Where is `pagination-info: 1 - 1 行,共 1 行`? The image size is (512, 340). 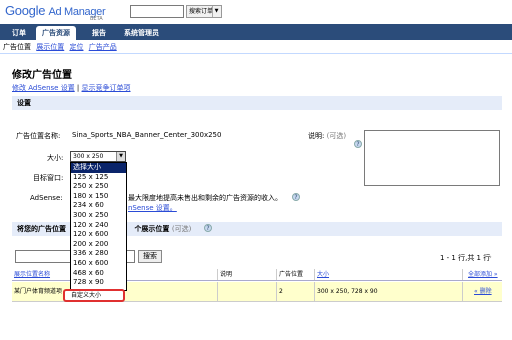
pagination-info: 1 - 1 行,共 1 行 is located at coordinates (465, 258).